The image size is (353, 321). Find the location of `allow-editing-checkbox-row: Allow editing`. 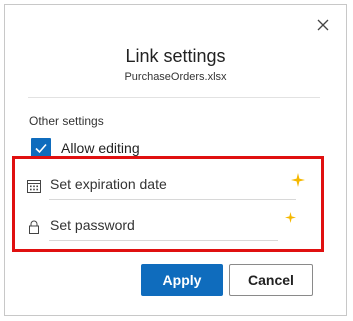

allow-editing-checkbox-row: Allow editing is located at coordinates (85, 148).